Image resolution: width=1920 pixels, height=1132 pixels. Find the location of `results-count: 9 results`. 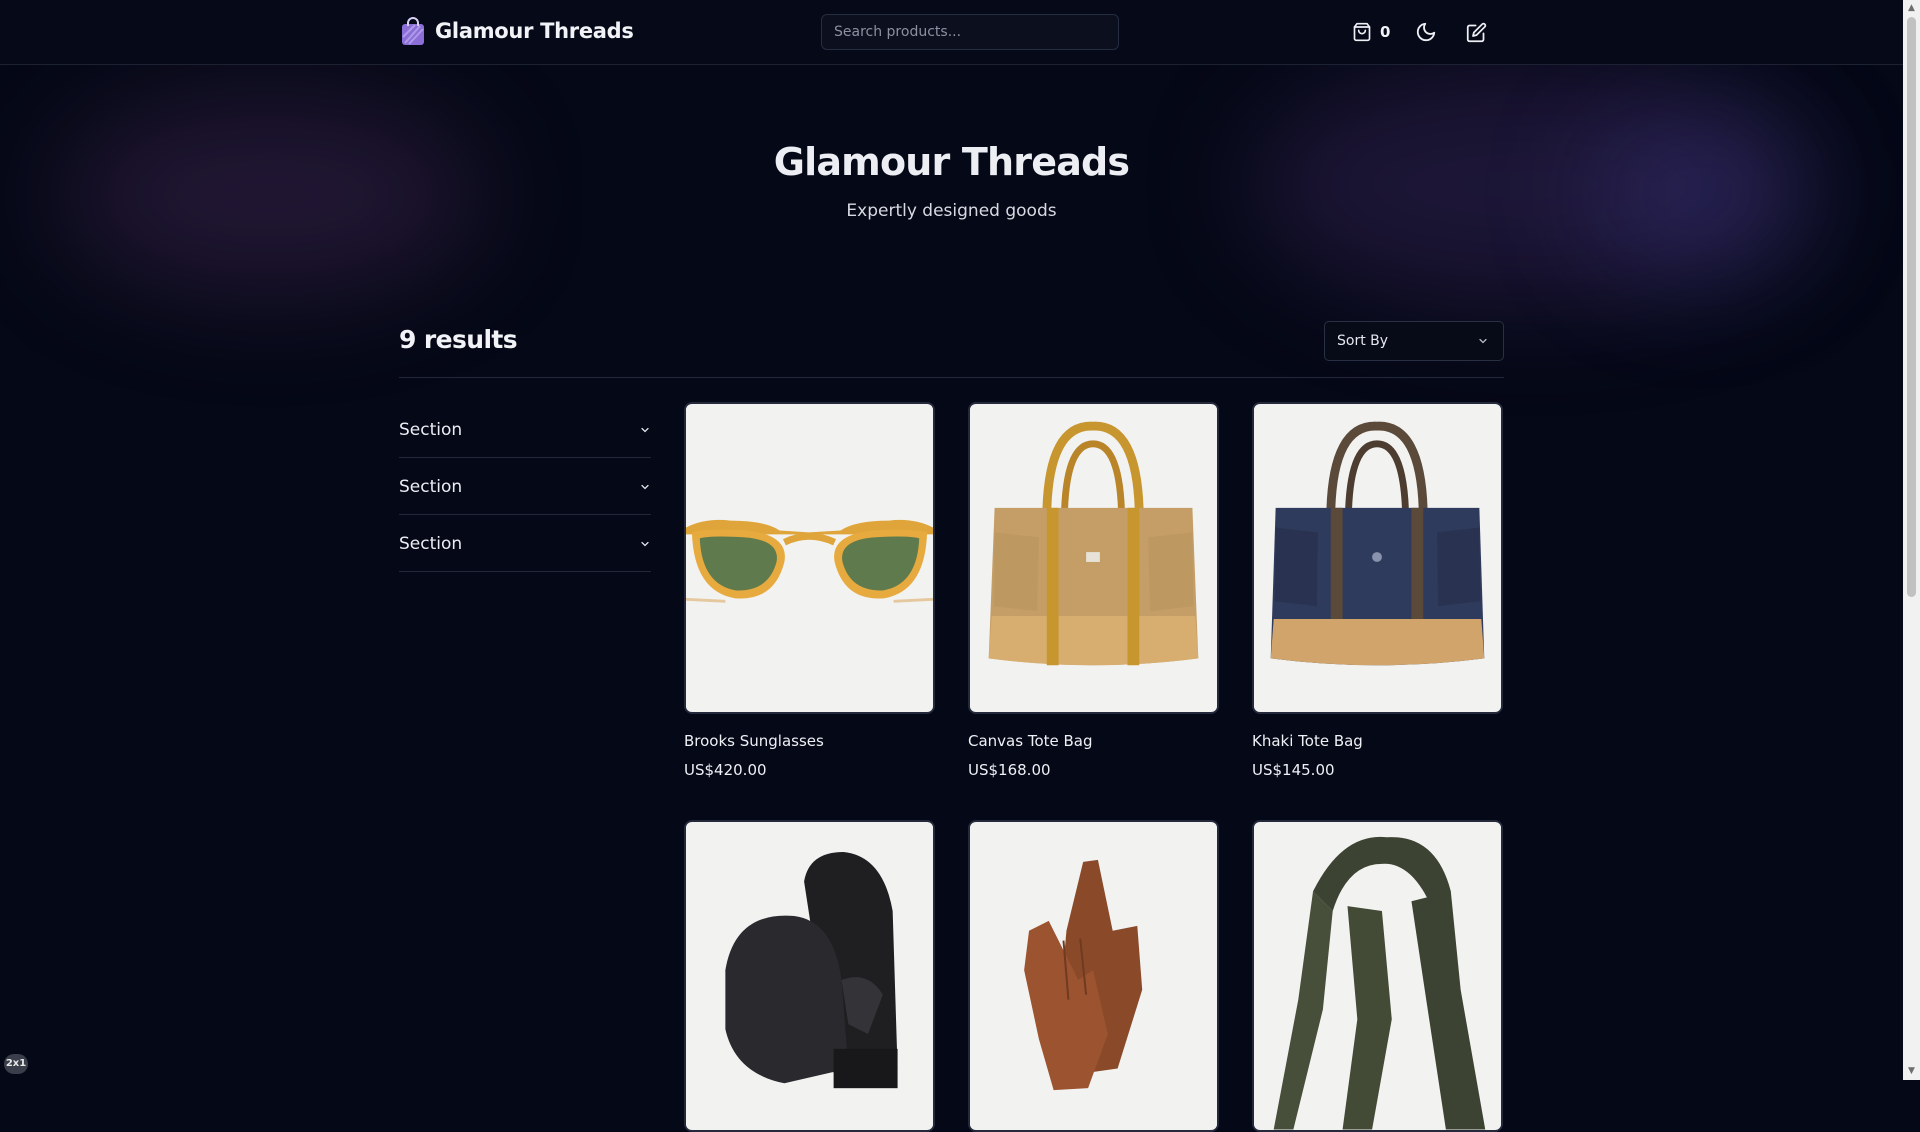

results-count: 9 results is located at coordinates (458, 339).